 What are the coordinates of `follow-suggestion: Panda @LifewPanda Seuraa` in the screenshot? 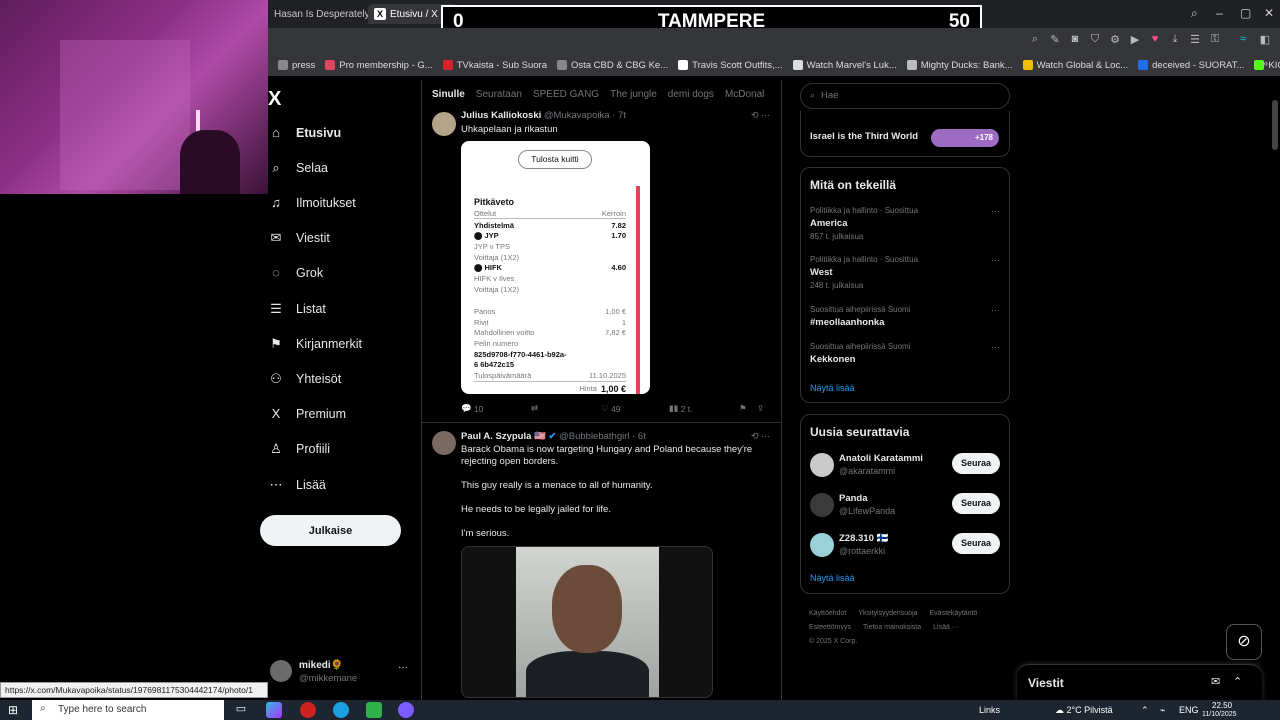 It's located at (906, 506).